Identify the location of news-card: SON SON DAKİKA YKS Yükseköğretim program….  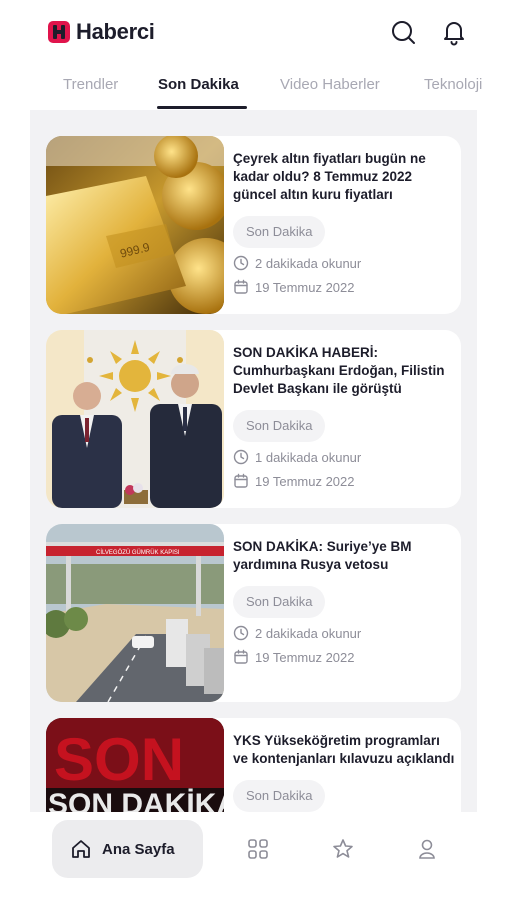
(253, 765).